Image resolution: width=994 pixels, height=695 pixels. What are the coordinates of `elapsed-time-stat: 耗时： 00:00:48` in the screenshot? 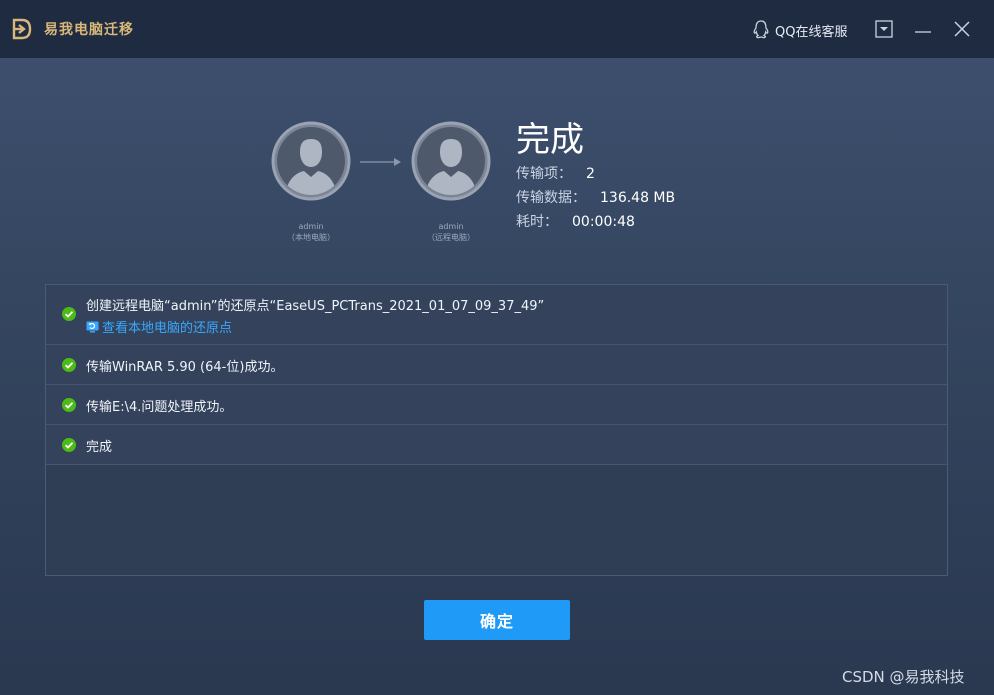 It's located at (575, 221).